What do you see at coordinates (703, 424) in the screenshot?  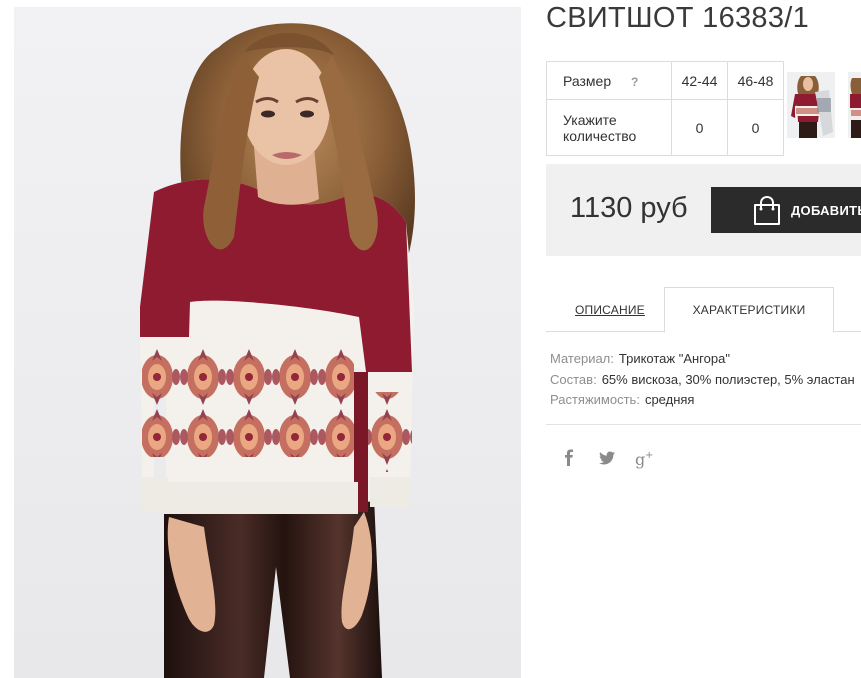 I see `section-divider` at bounding box center [703, 424].